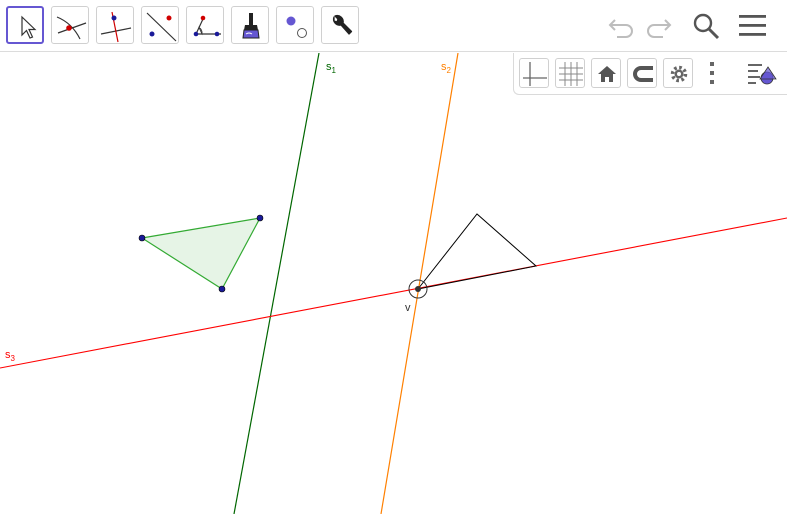 The image size is (787, 519). Describe the element at coordinates (408, 308) in the screenshot. I see `label-v: v` at that location.